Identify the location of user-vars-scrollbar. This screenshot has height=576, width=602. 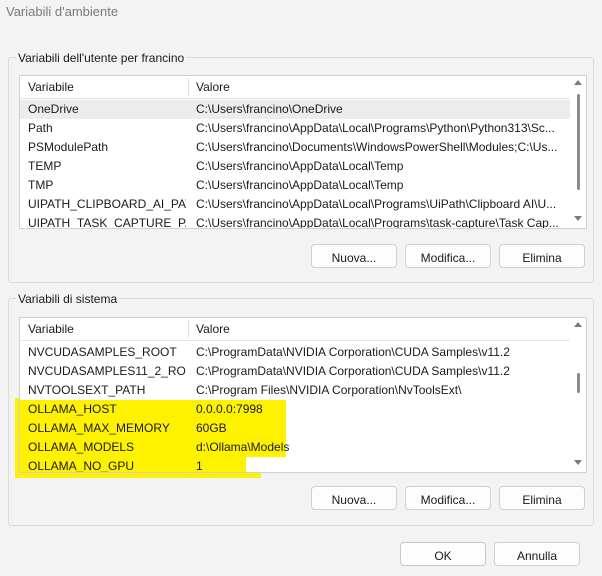
(578, 151).